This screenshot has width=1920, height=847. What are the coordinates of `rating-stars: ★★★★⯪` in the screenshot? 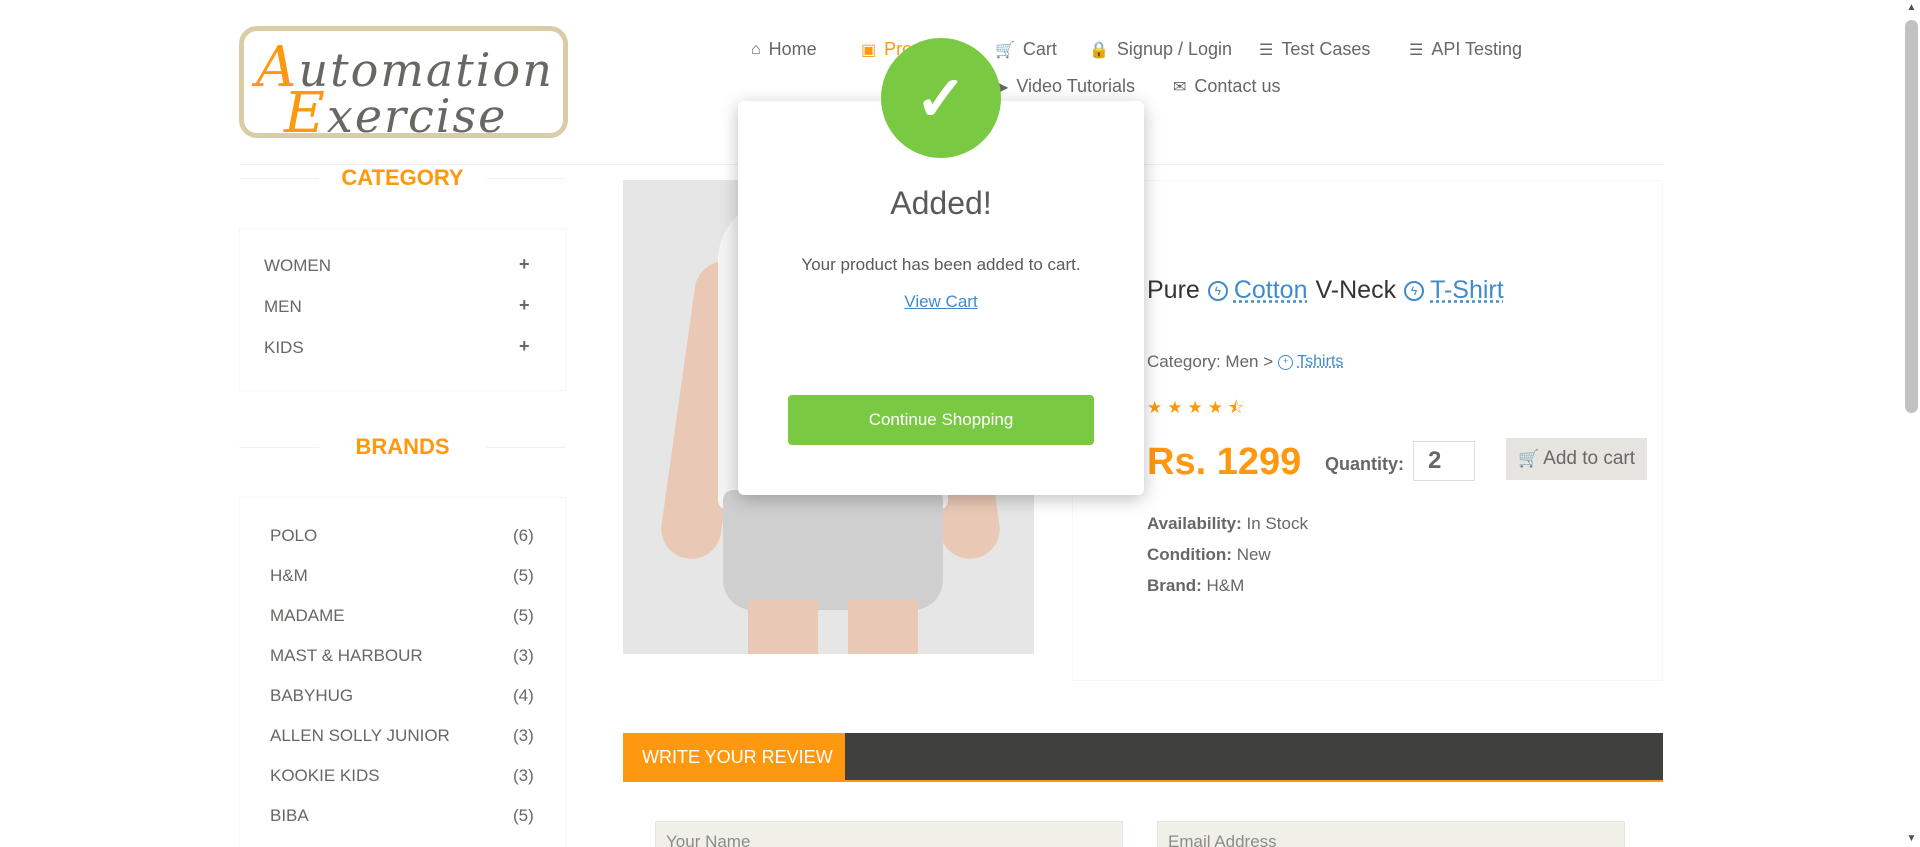 It's located at (1198, 409).